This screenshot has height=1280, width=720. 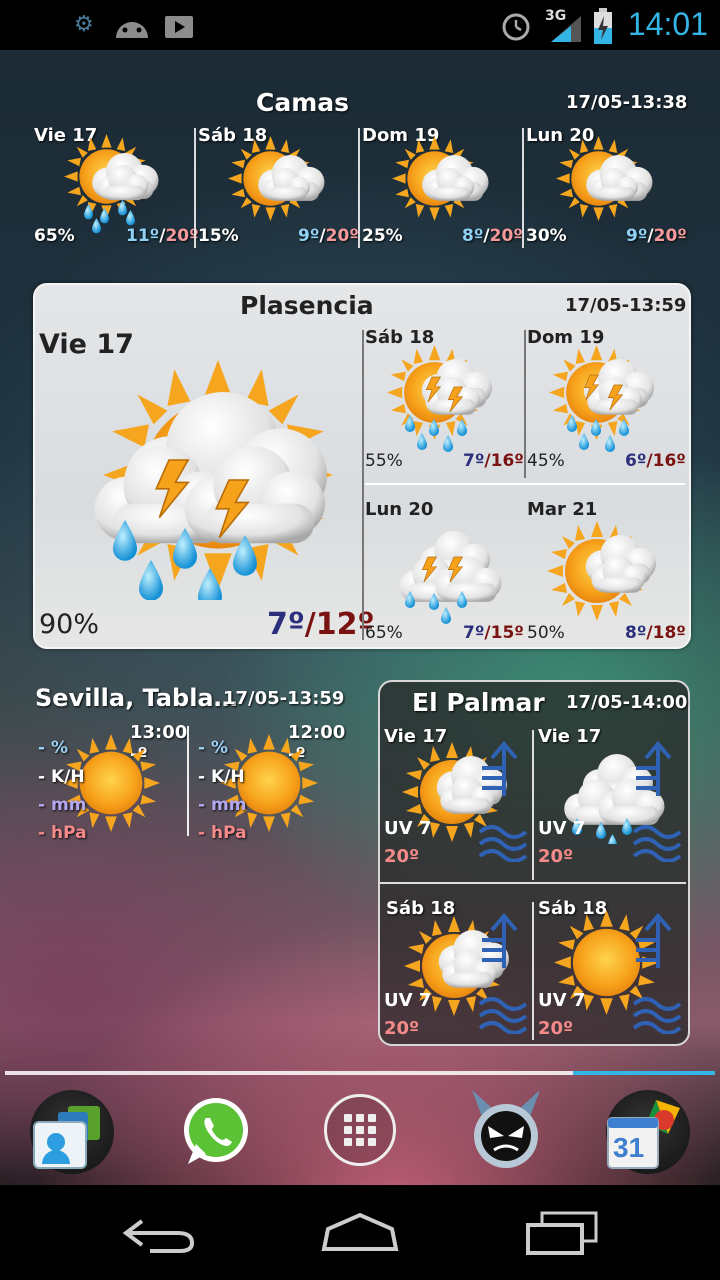 I want to click on update-time: 17/05-14:00, so click(x=627, y=702).